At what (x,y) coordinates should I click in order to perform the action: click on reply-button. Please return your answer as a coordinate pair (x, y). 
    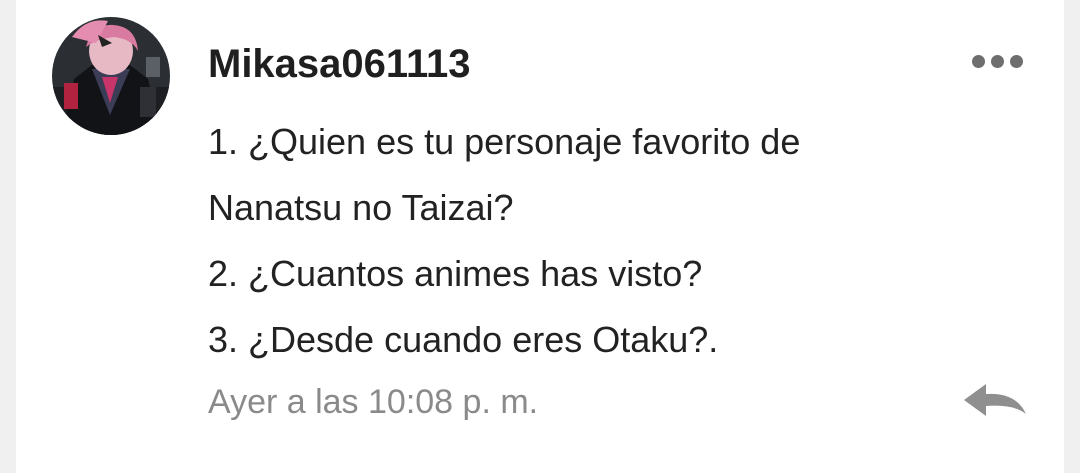
    Looking at the image, I should click on (995, 400).